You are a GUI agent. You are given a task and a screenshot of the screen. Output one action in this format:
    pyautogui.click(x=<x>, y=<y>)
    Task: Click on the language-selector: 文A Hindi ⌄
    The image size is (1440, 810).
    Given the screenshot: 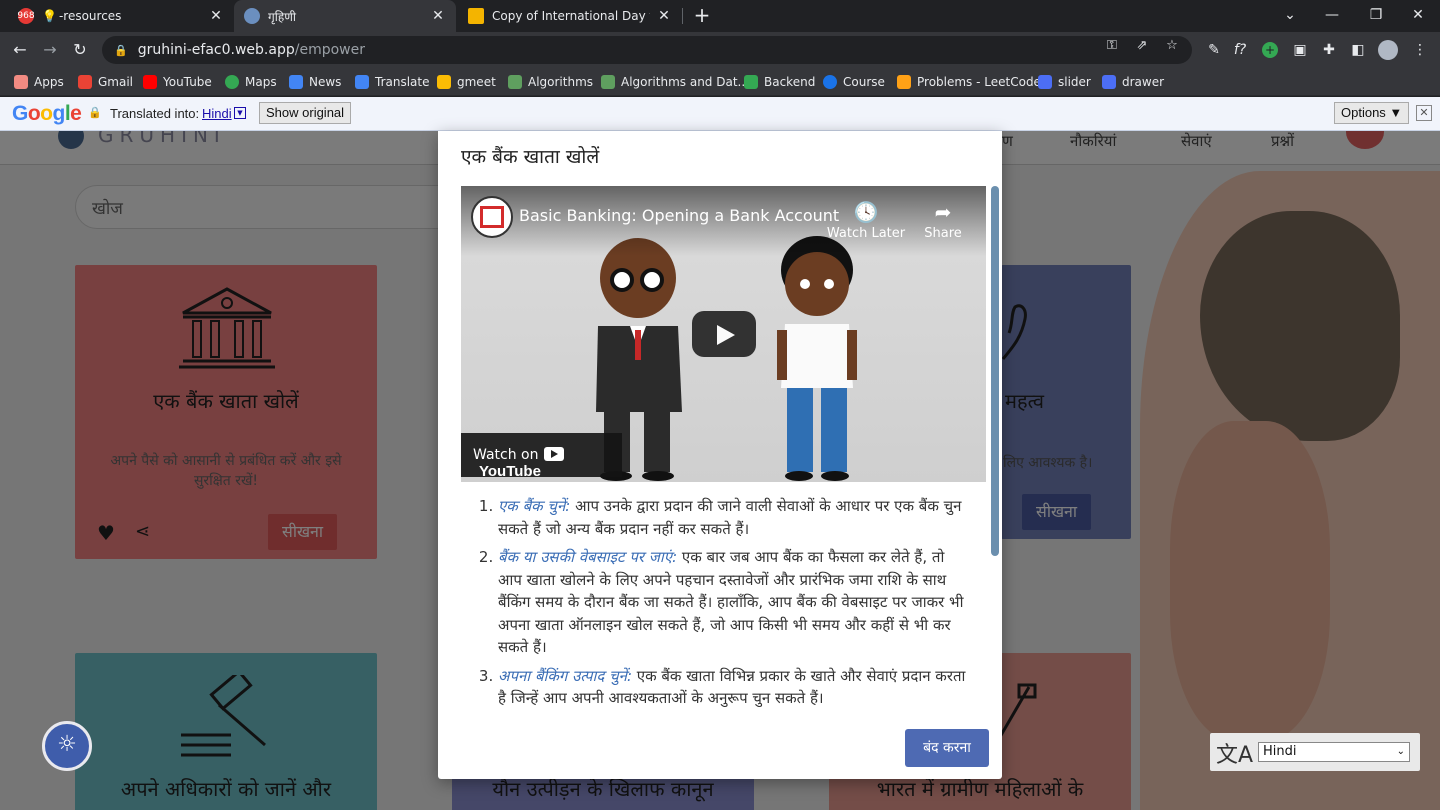 What is the action you would take?
    pyautogui.click(x=1315, y=752)
    